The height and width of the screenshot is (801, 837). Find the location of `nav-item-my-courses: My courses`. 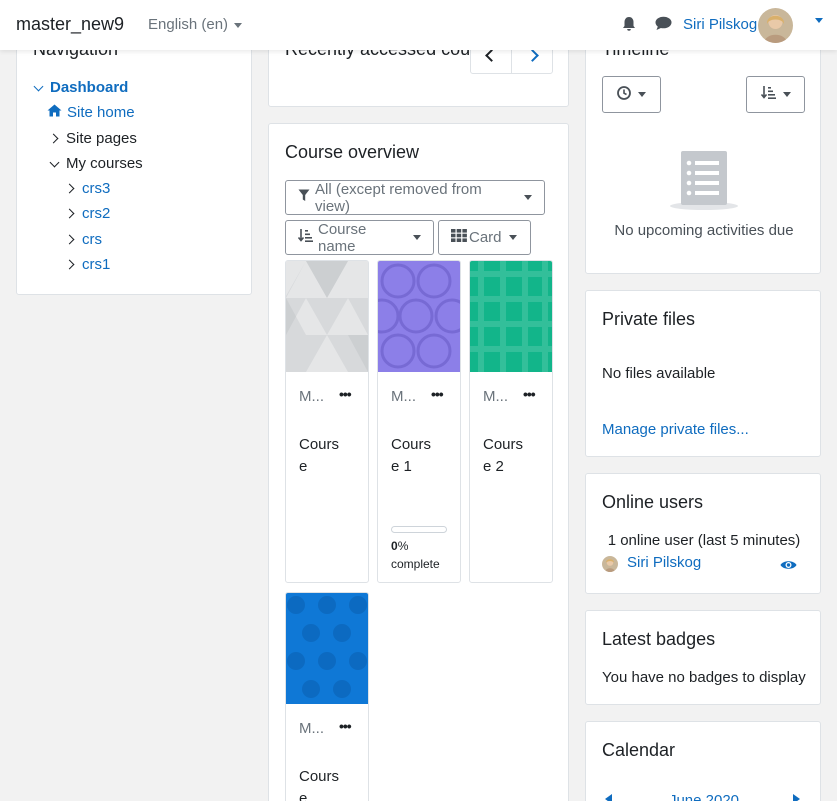

nav-item-my-courses: My courses is located at coordinates (96, 163).